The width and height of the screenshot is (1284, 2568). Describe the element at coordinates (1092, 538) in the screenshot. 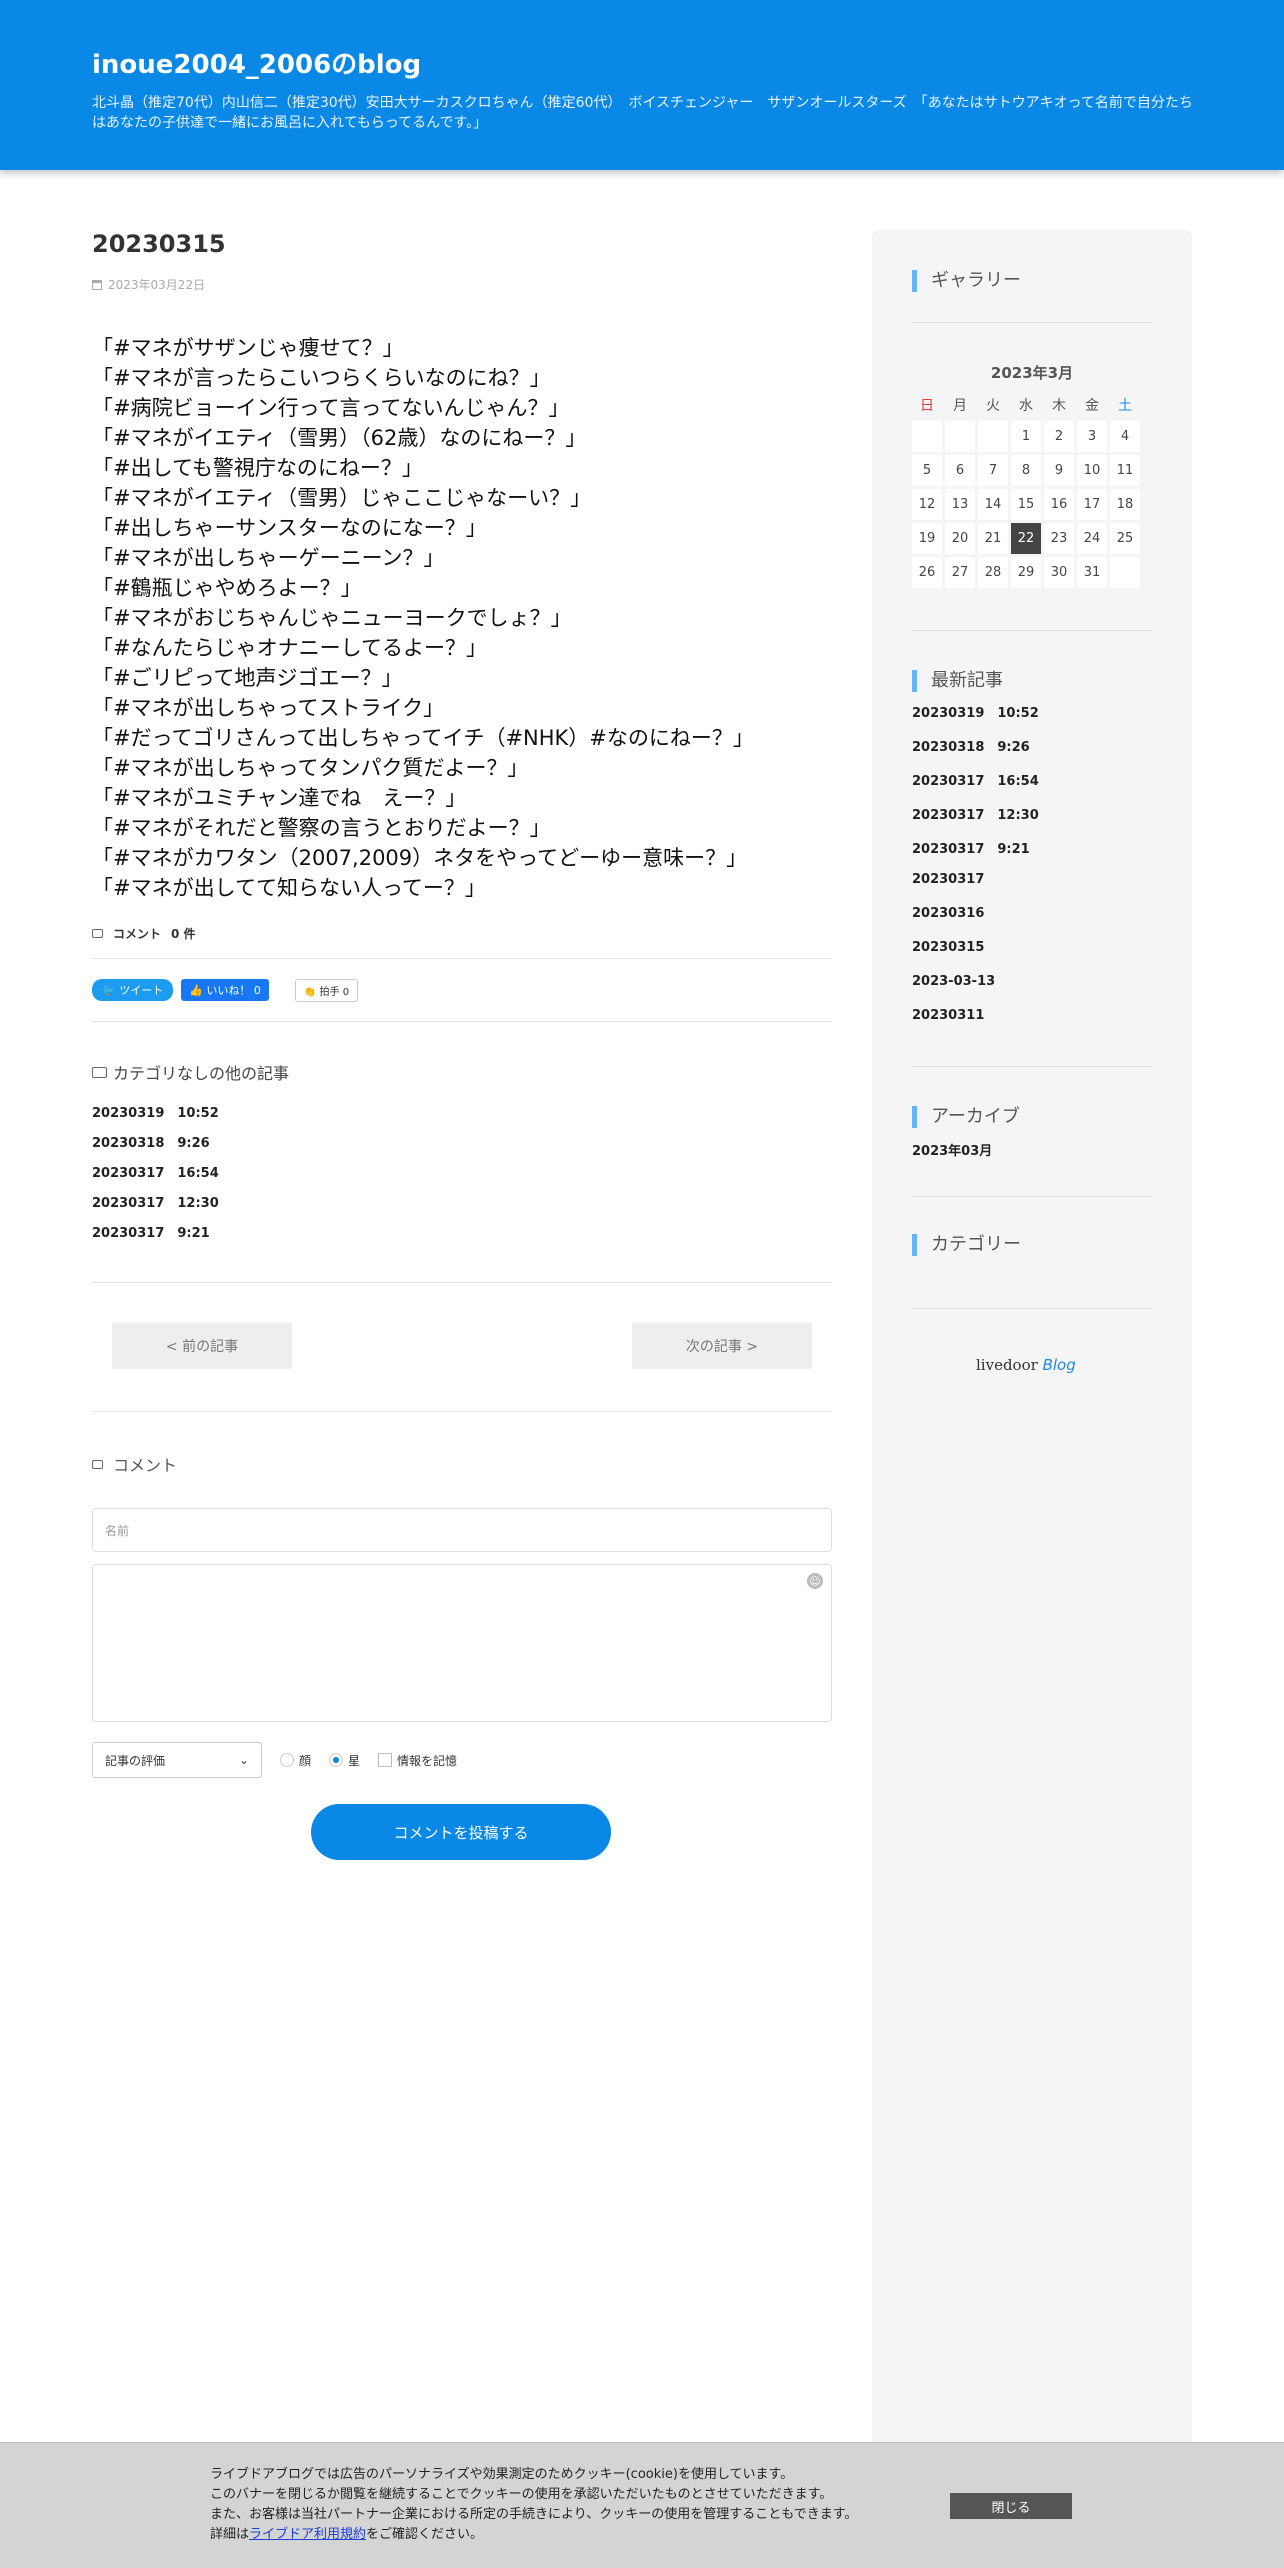

I see `calendar-day: 24` at that location.